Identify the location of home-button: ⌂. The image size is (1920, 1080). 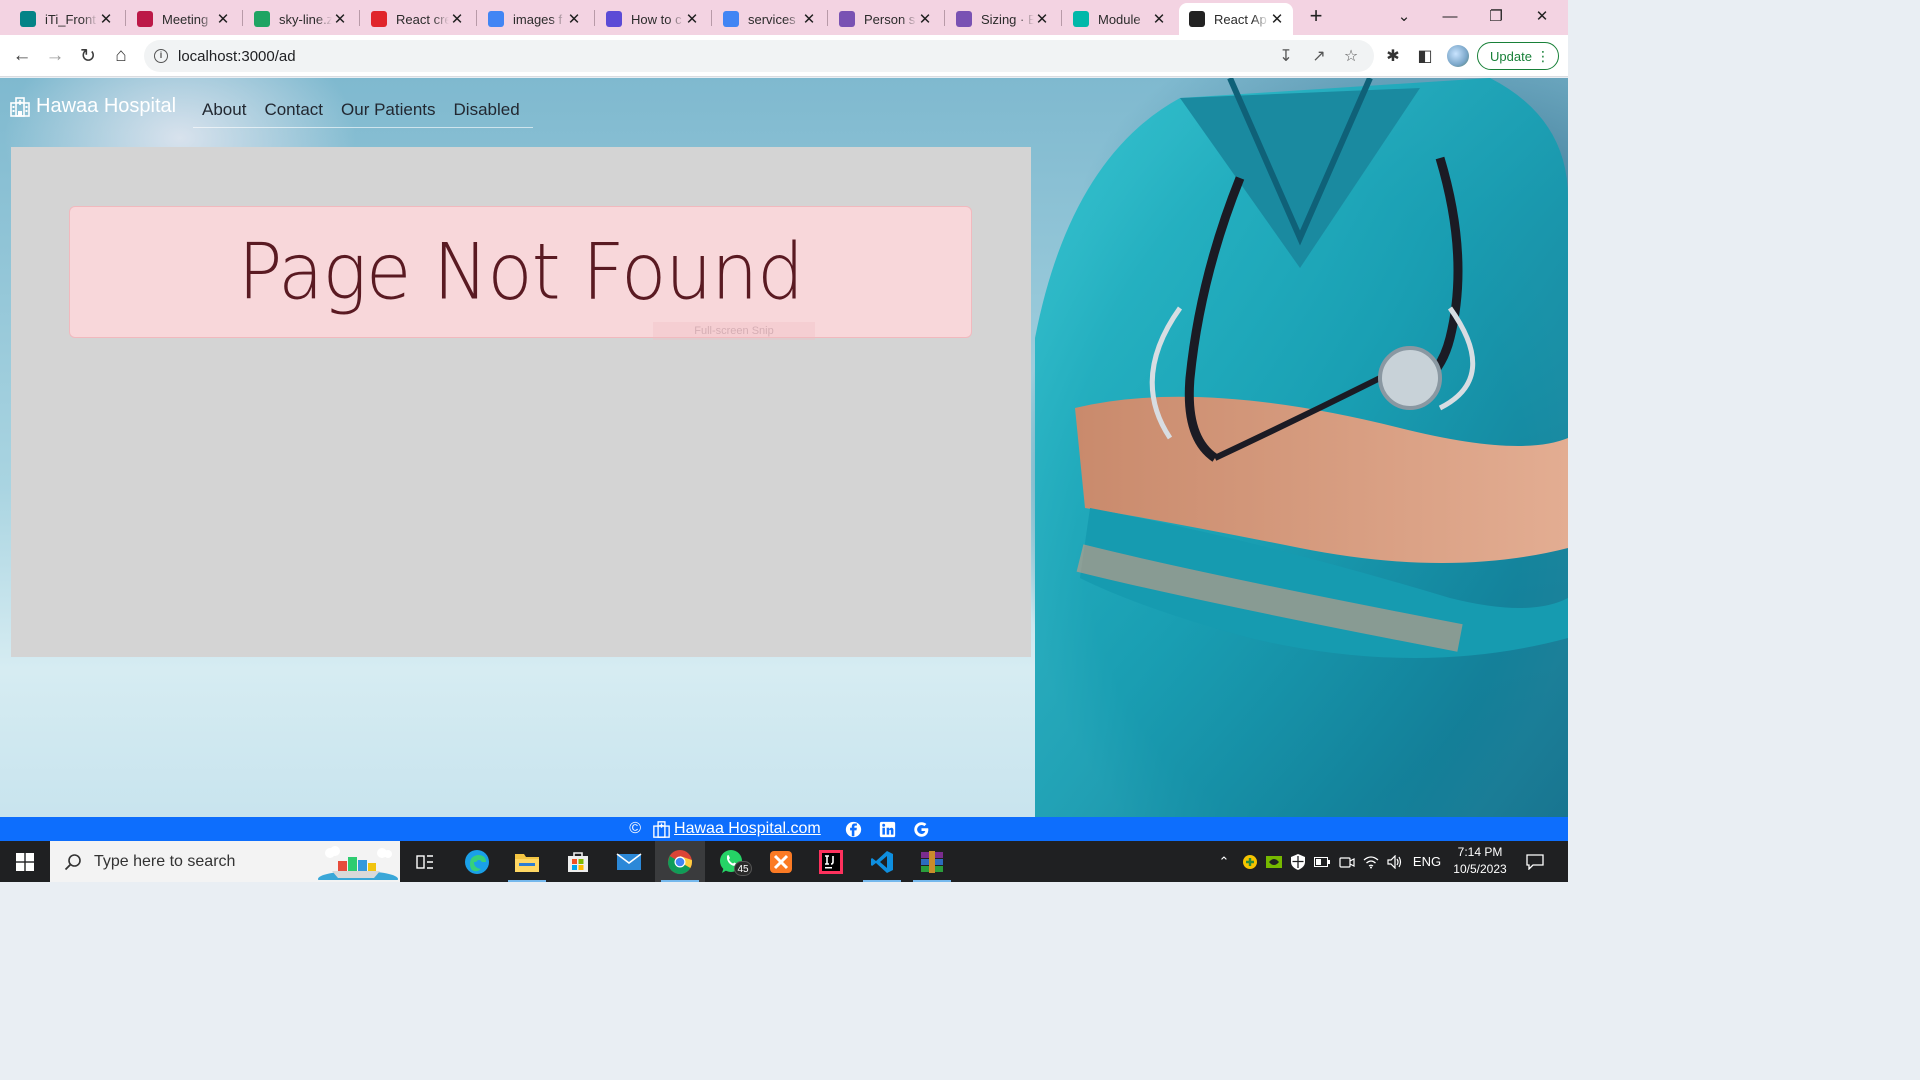
(121, 56).